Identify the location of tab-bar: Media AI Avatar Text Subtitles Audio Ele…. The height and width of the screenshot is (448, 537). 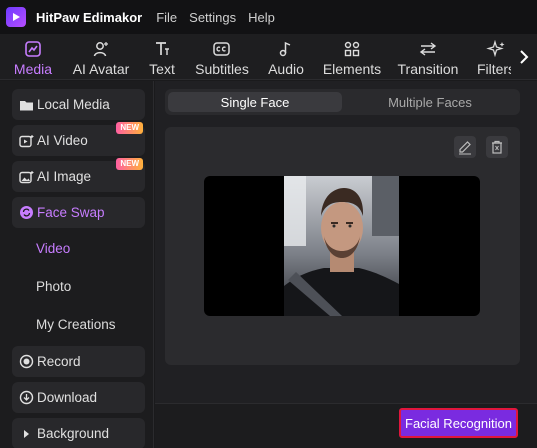
(268, 57).